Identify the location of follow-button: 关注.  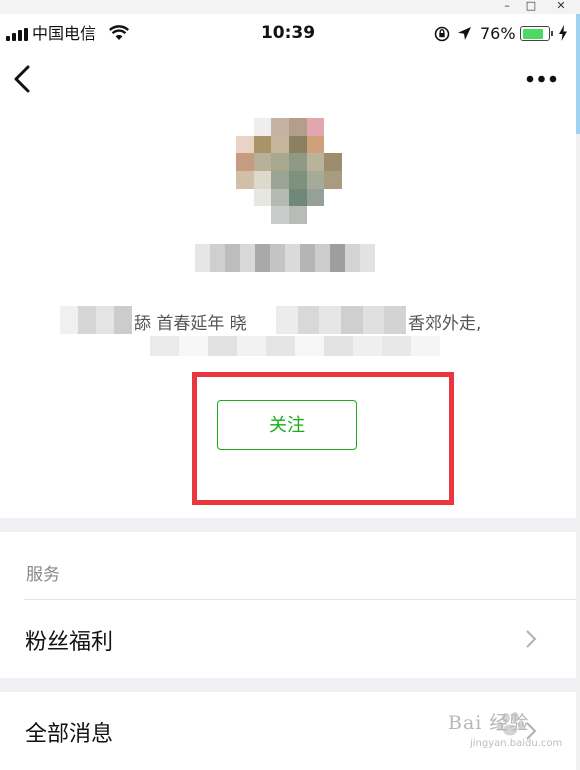
(287, 425).